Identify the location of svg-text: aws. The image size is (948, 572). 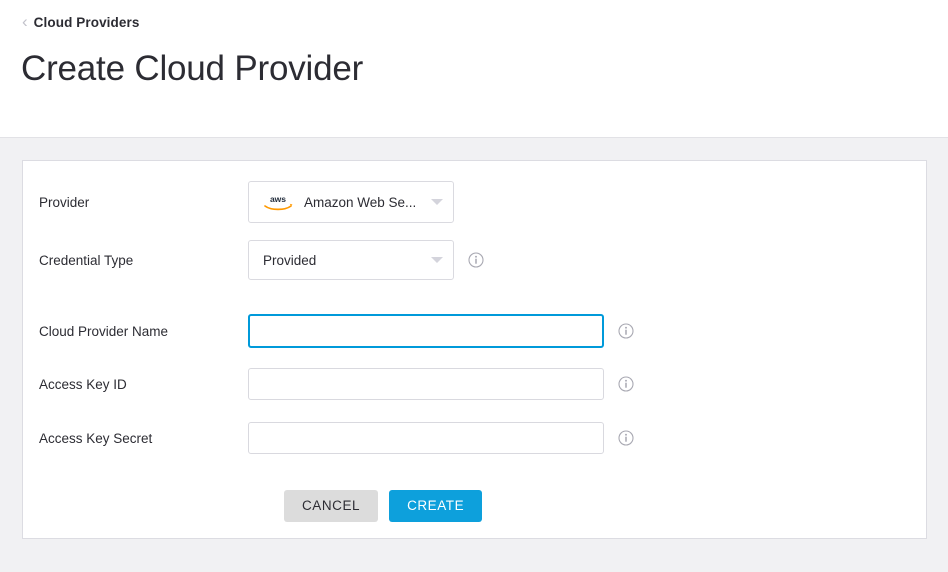
(278, 199).